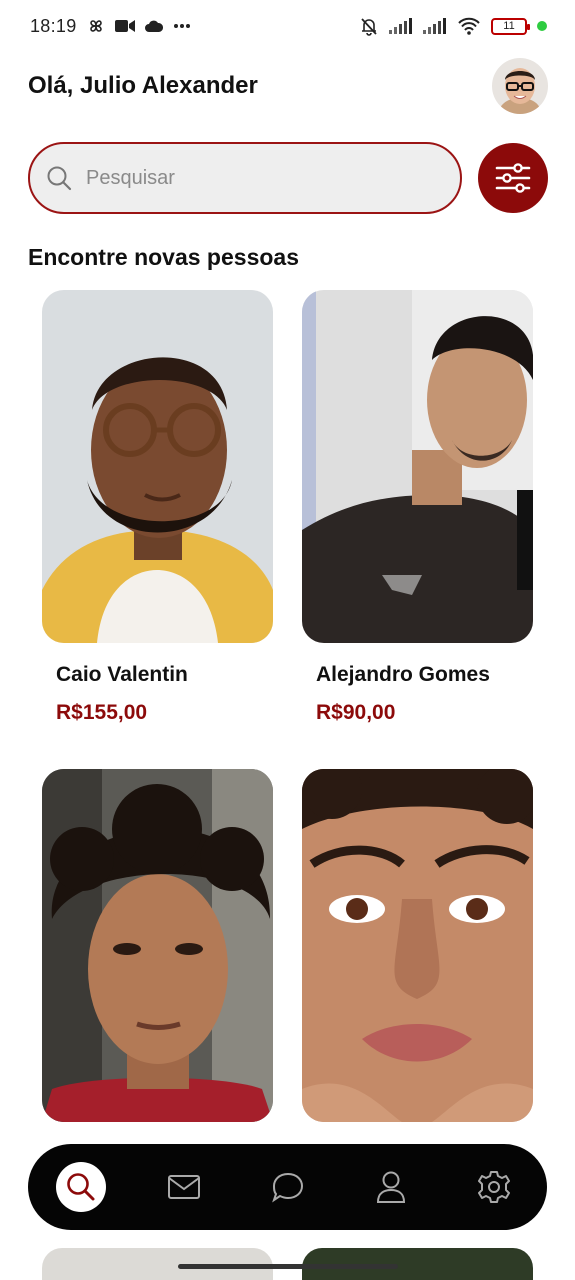  What do you see at coordinates (542, 26) in the screenshot?
I see `privacy-dot` at bounding box center [542, 26].